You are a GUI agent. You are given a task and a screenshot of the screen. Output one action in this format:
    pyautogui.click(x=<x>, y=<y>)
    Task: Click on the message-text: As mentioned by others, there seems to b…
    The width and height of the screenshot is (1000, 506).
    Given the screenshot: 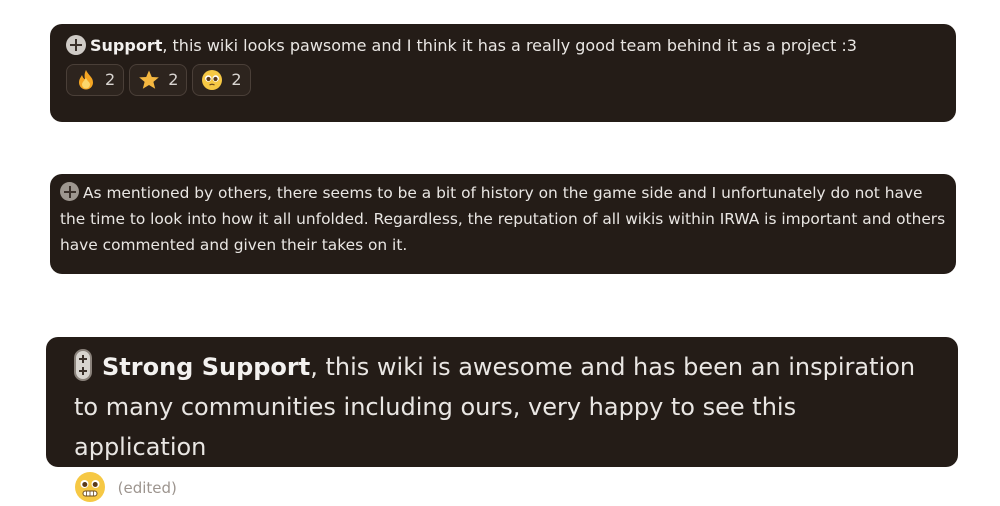 What is the action you would take?
    pyautogui.click(x=503, y=219)
    